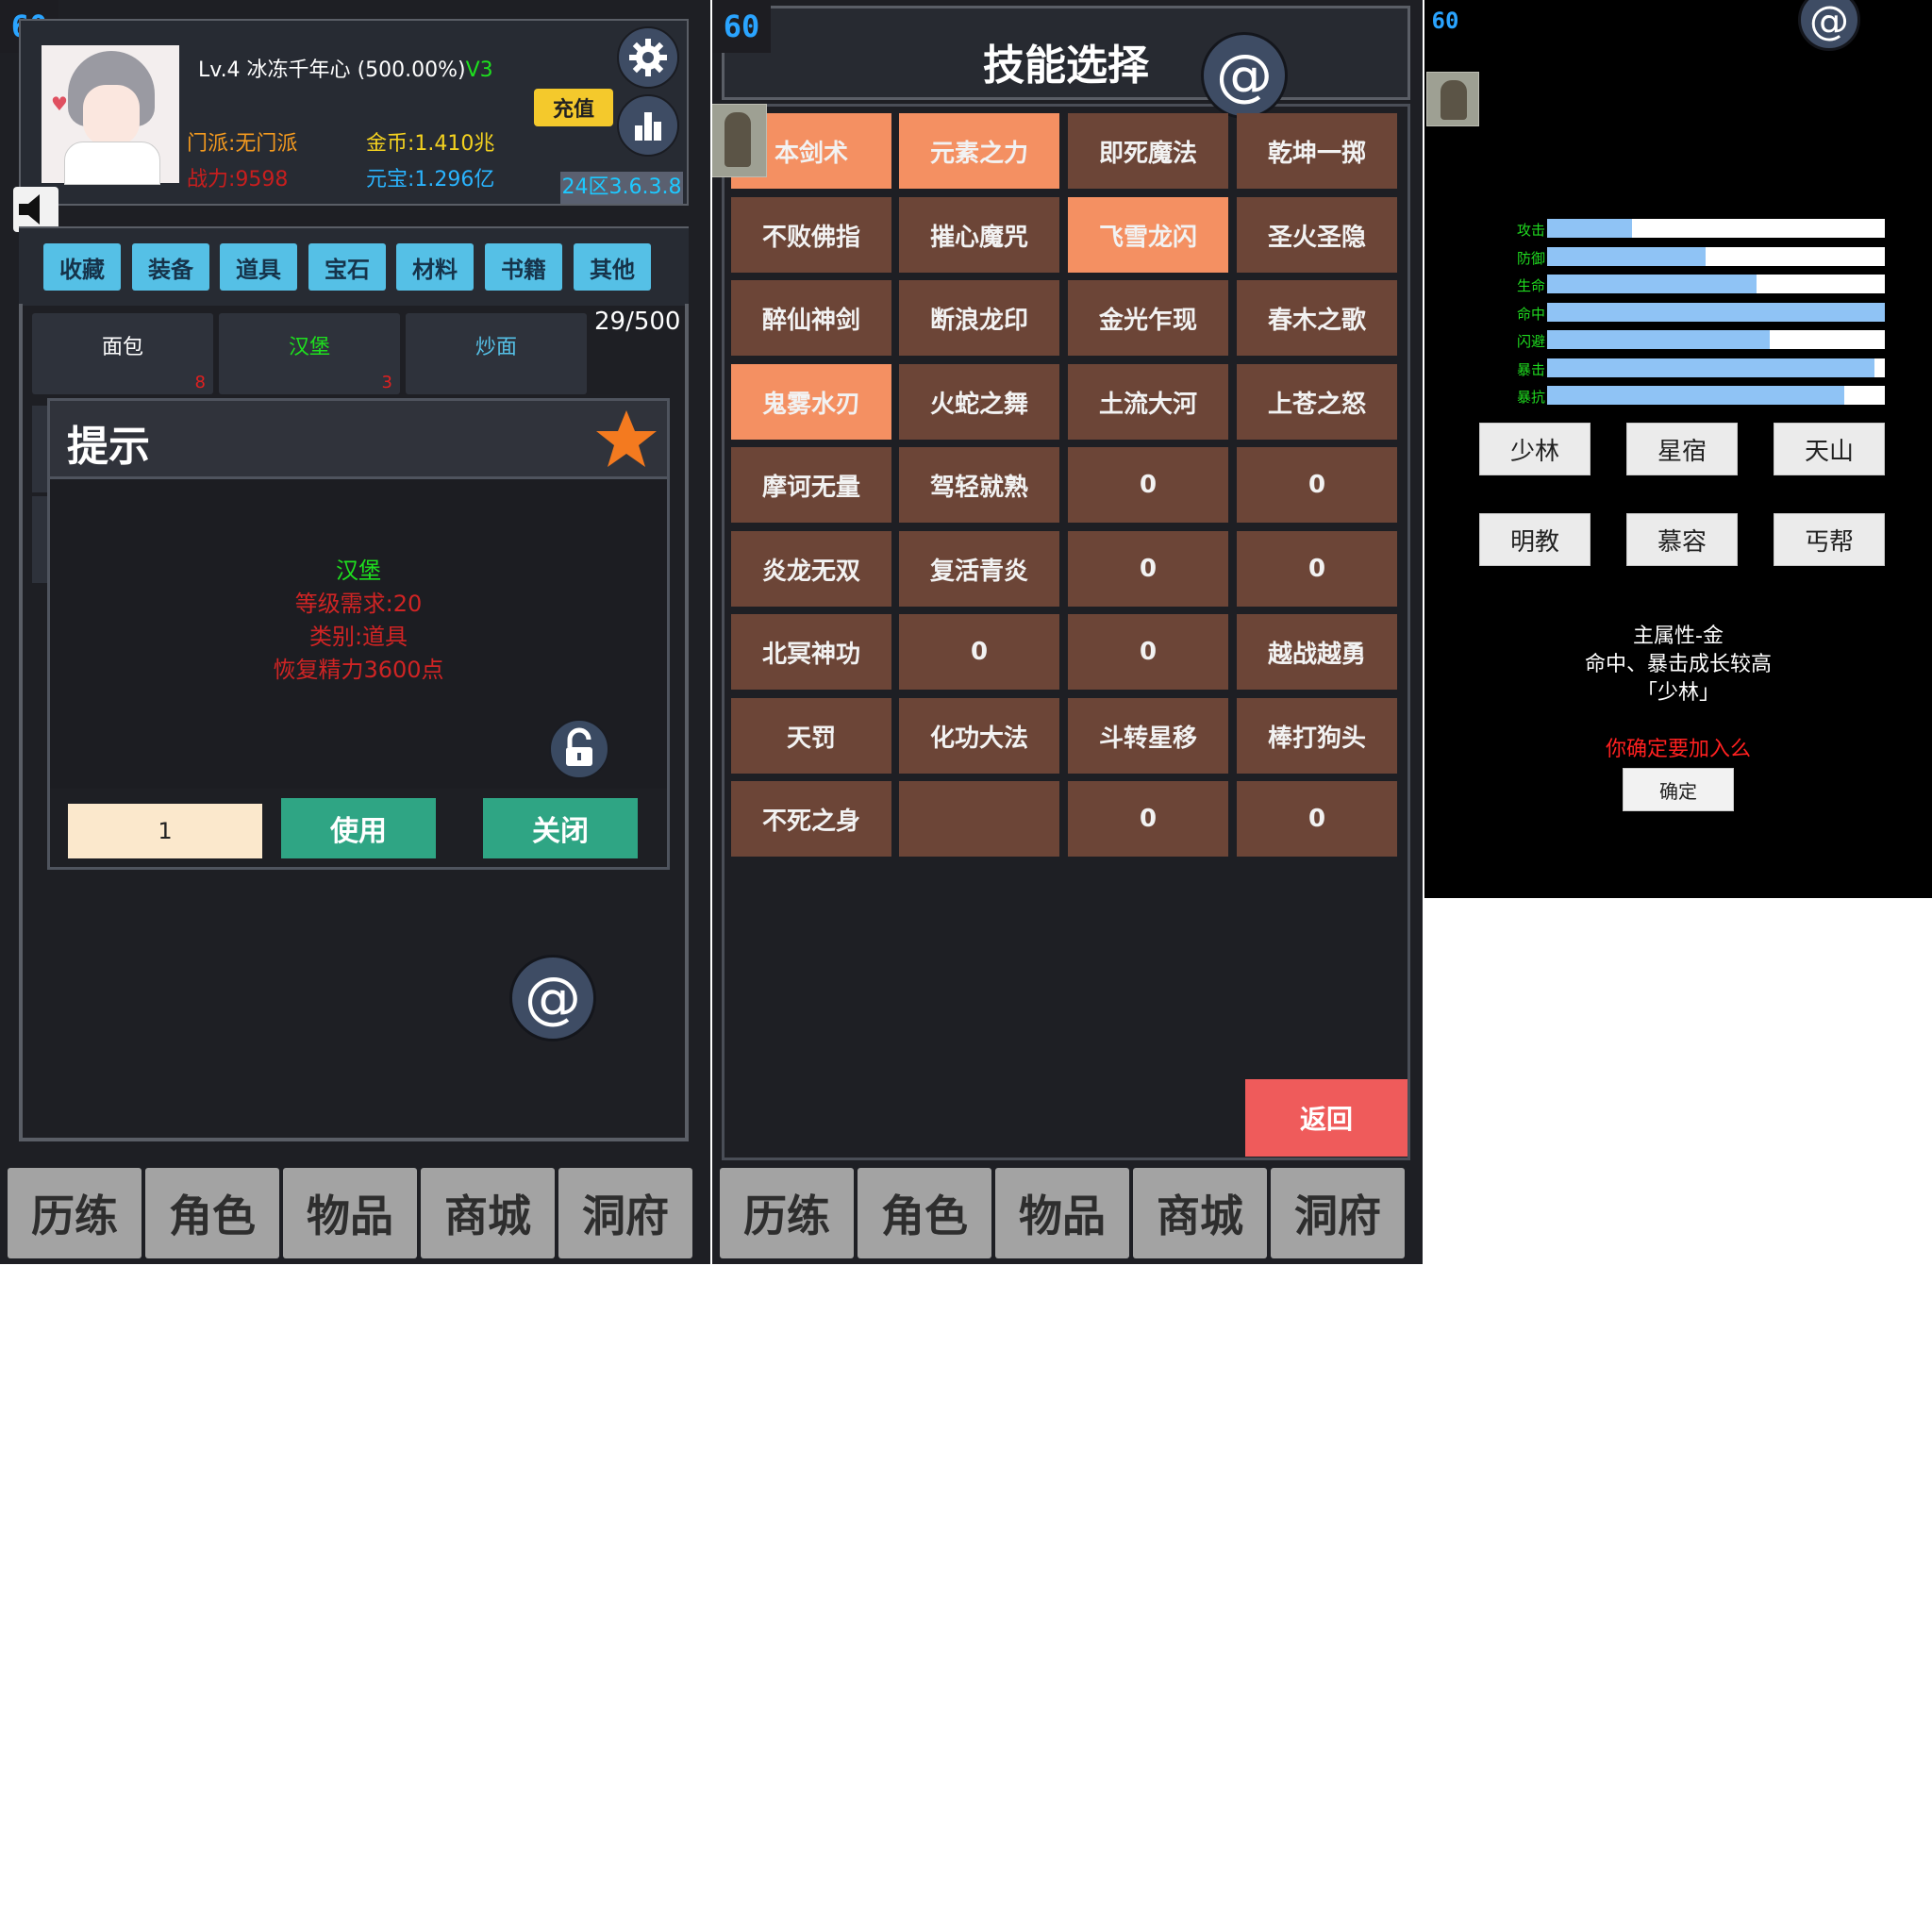  Describe the element at coordinates (979, 485) in the screenshot. I see `skill-button: 驾轻就熟` at that location.